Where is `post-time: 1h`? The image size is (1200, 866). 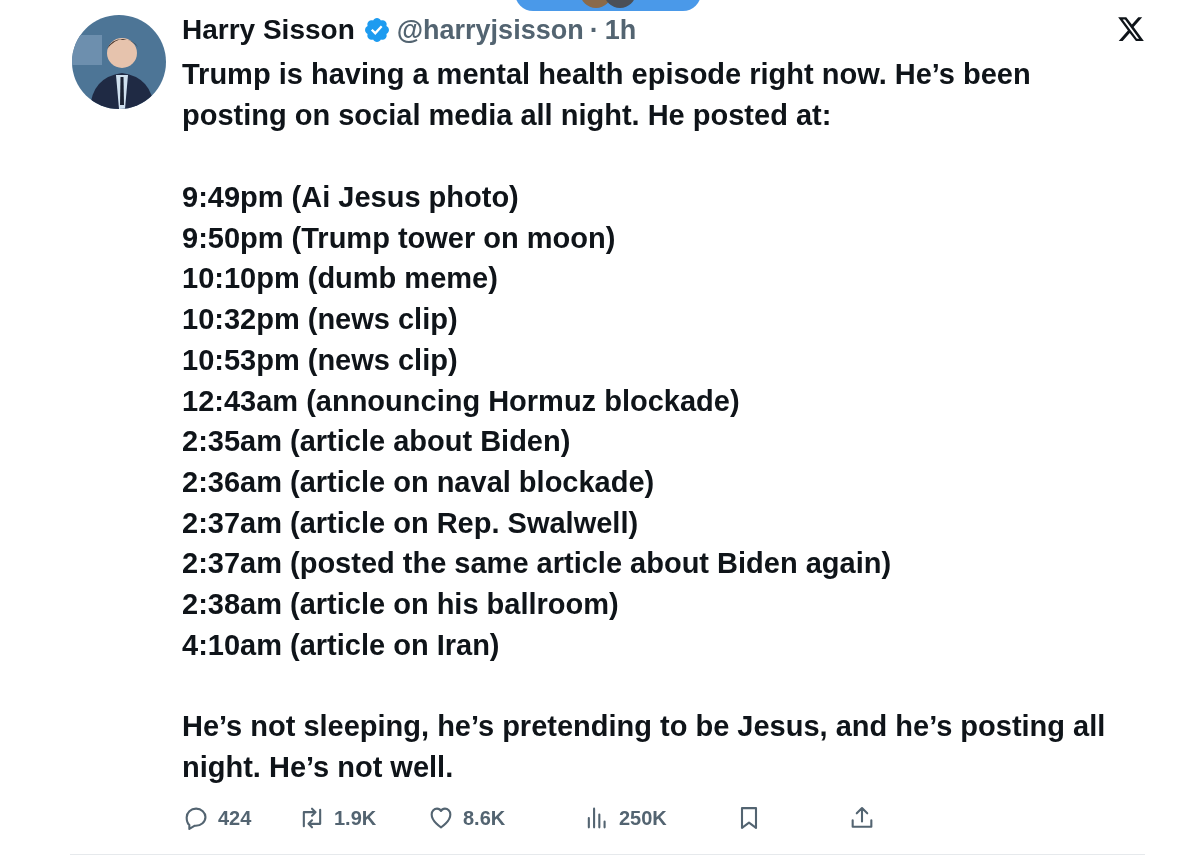 post-time: 1h is located at coordinates (620, 30).